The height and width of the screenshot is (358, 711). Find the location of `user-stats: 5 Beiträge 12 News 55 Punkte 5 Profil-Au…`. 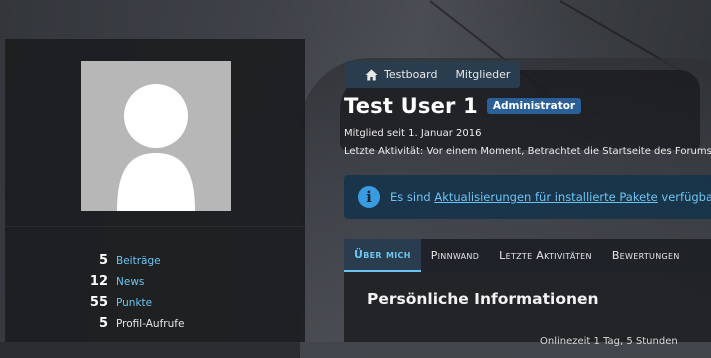

user-stats: 5 Beiträge 12 News 55 Punkte 5 Profil-Au… is located at coordinates (155, 292).